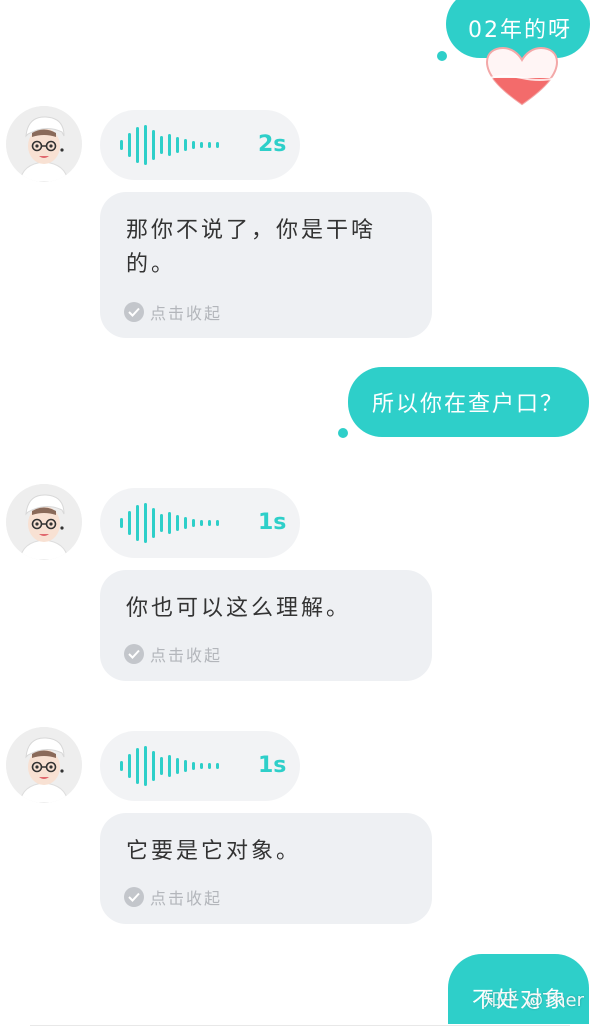  Describe the element at coordinates (520, 30) in the screenshot. I see `message-text: 02年的呀` at that location.